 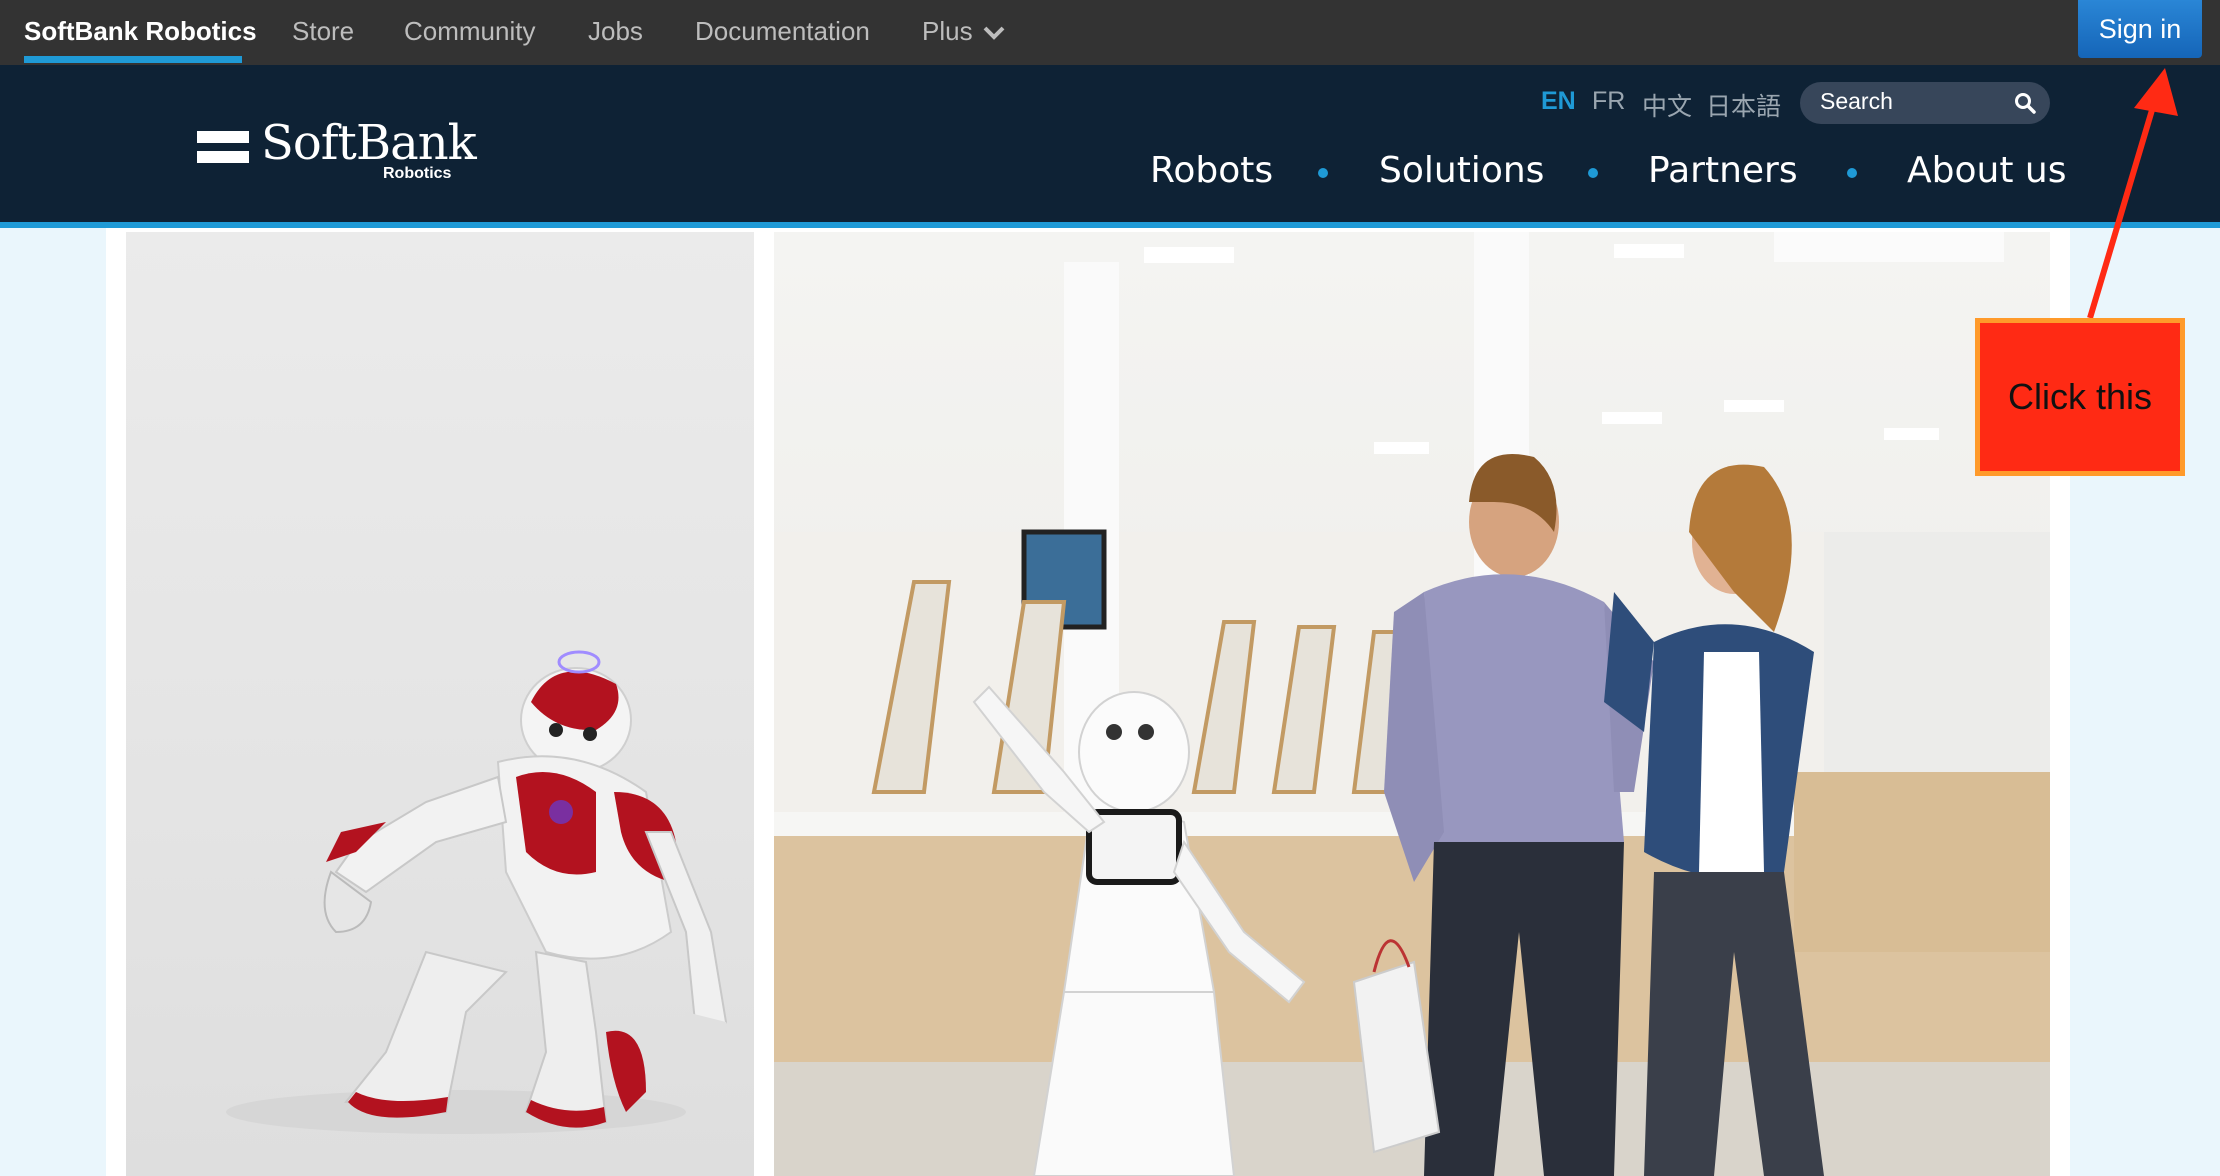 I want to click on topbar-link-documentation: Documentation, so click(x=782, y=32).